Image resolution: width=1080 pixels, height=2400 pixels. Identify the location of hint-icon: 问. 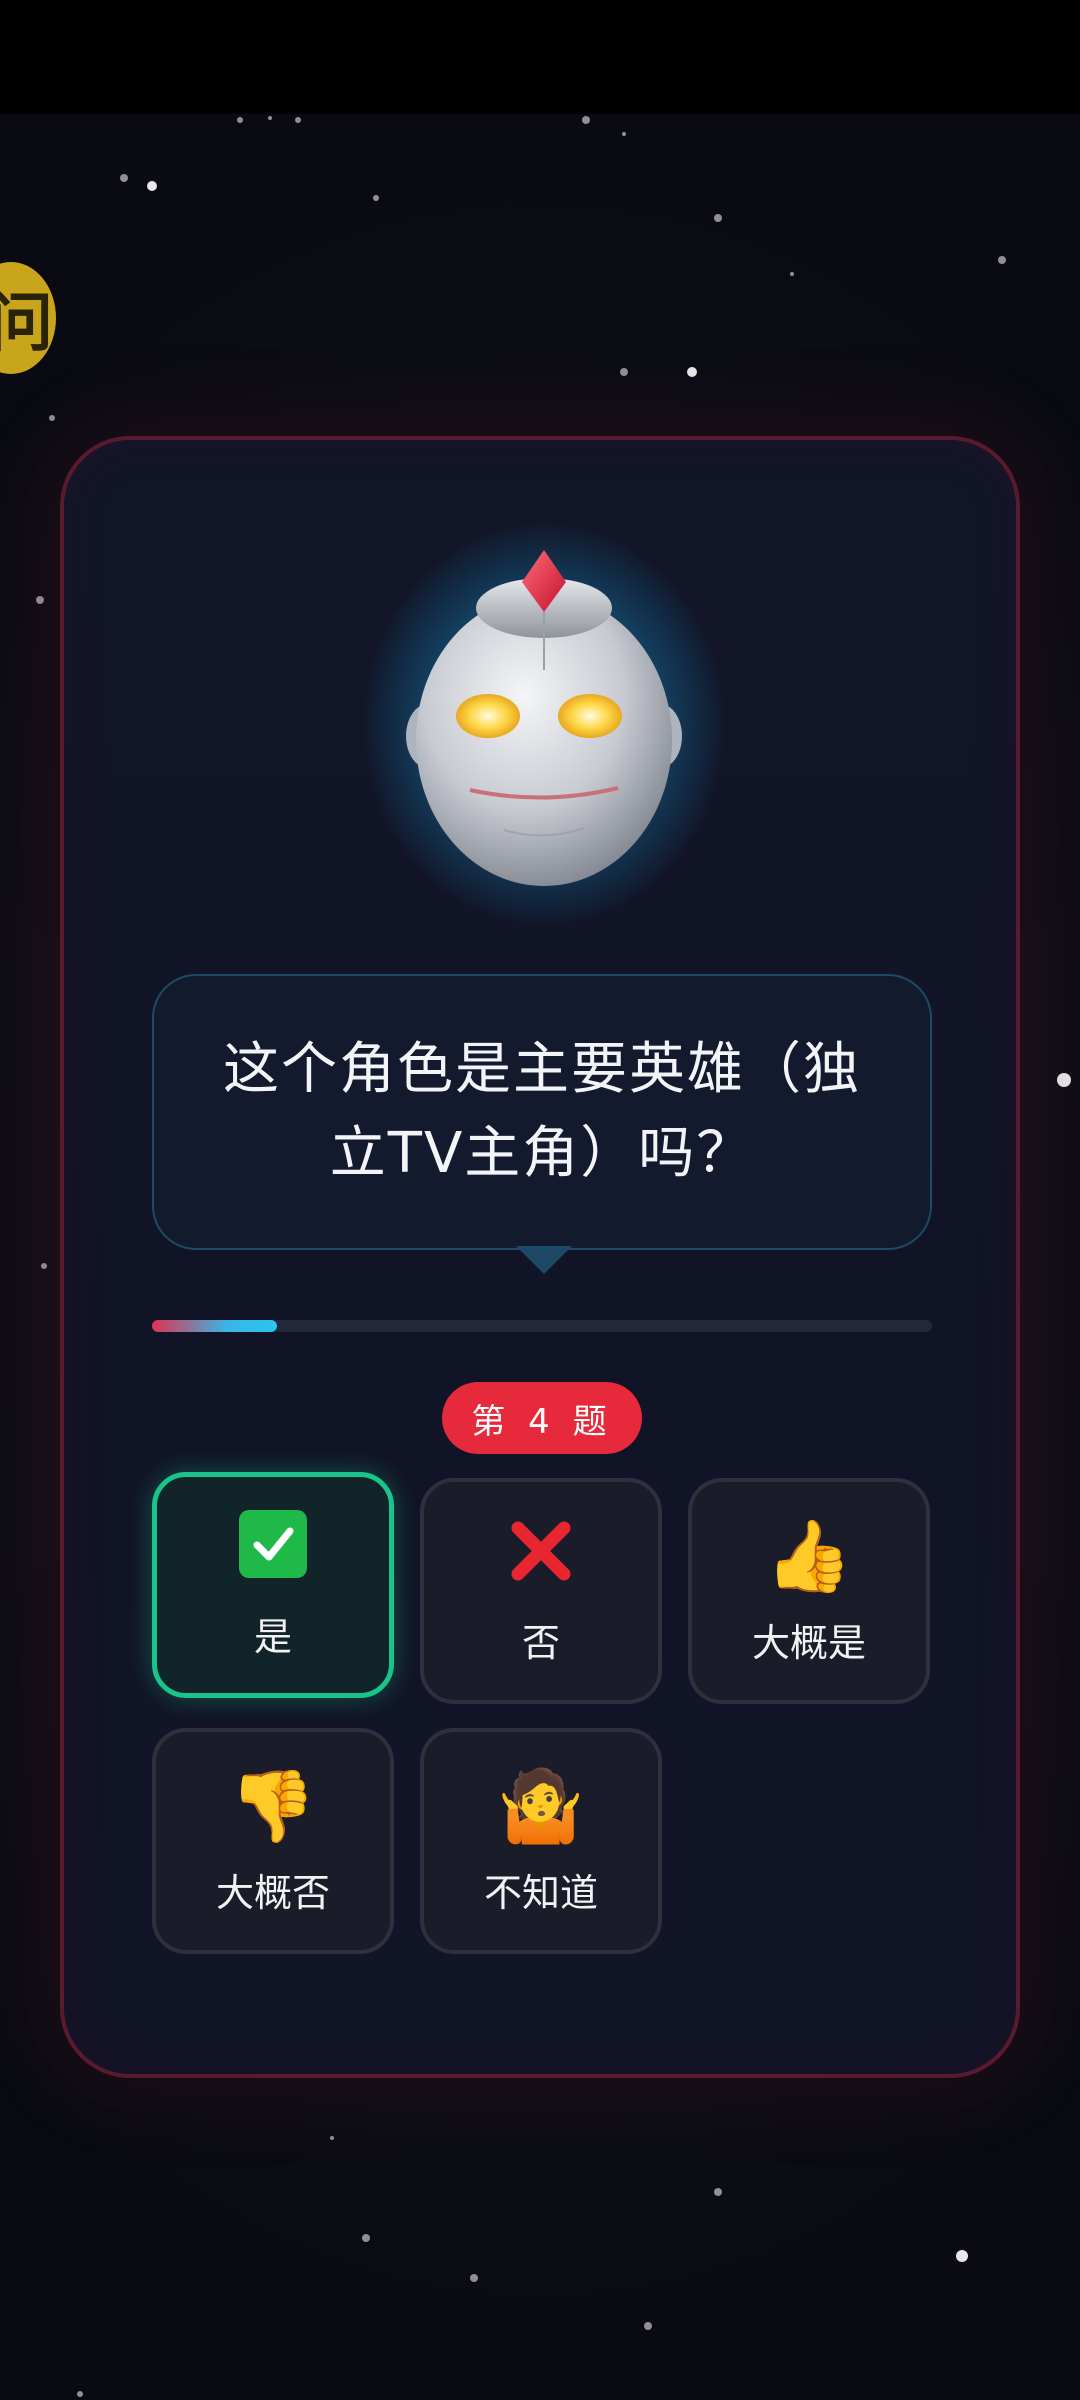
(26, 324).